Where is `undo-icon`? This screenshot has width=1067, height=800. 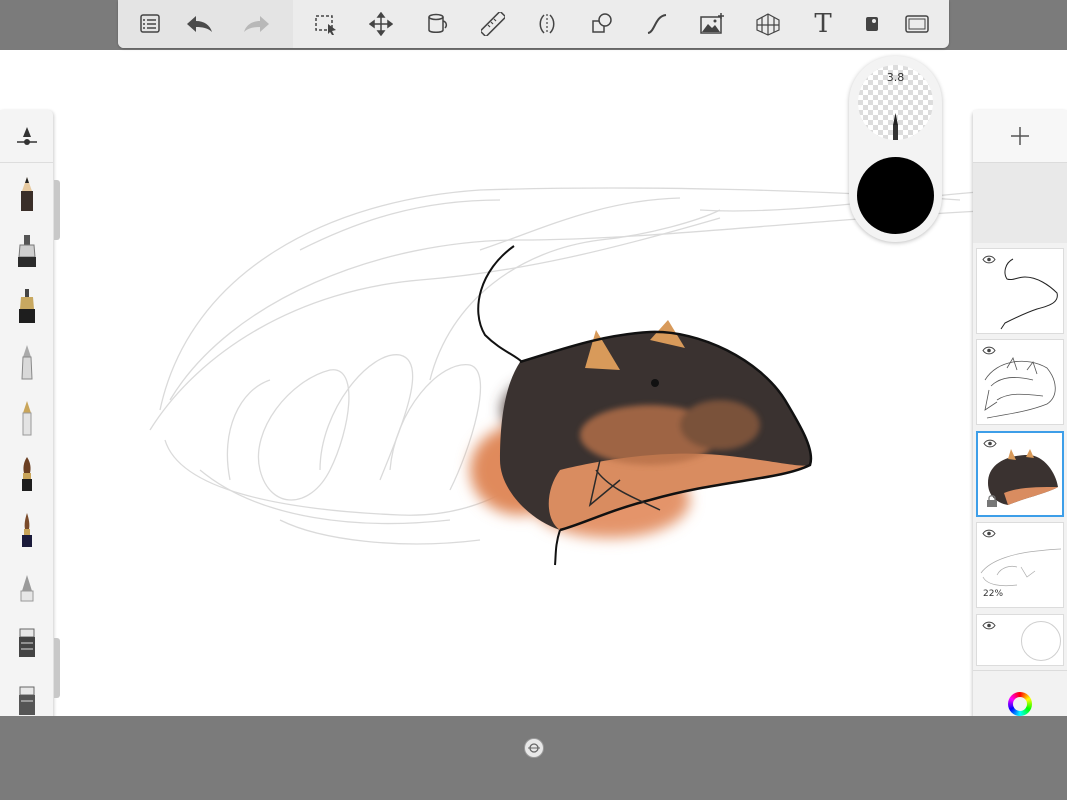 undo-icon is located at coordinates (199, 24).